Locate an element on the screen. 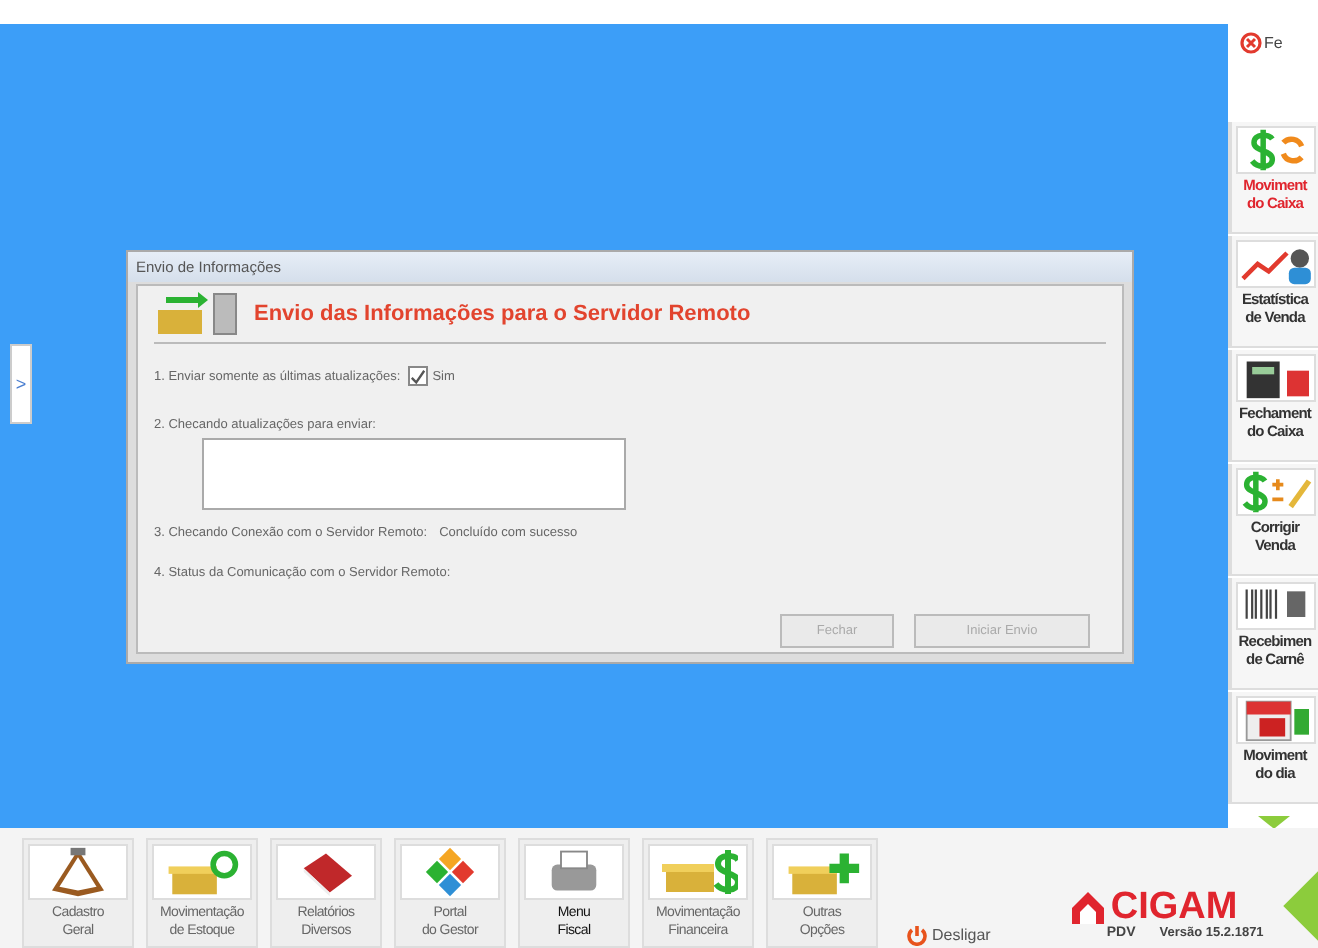 This screenshot has width=1318, height=948. checkmark-icon is located at coordinates (418, 377).